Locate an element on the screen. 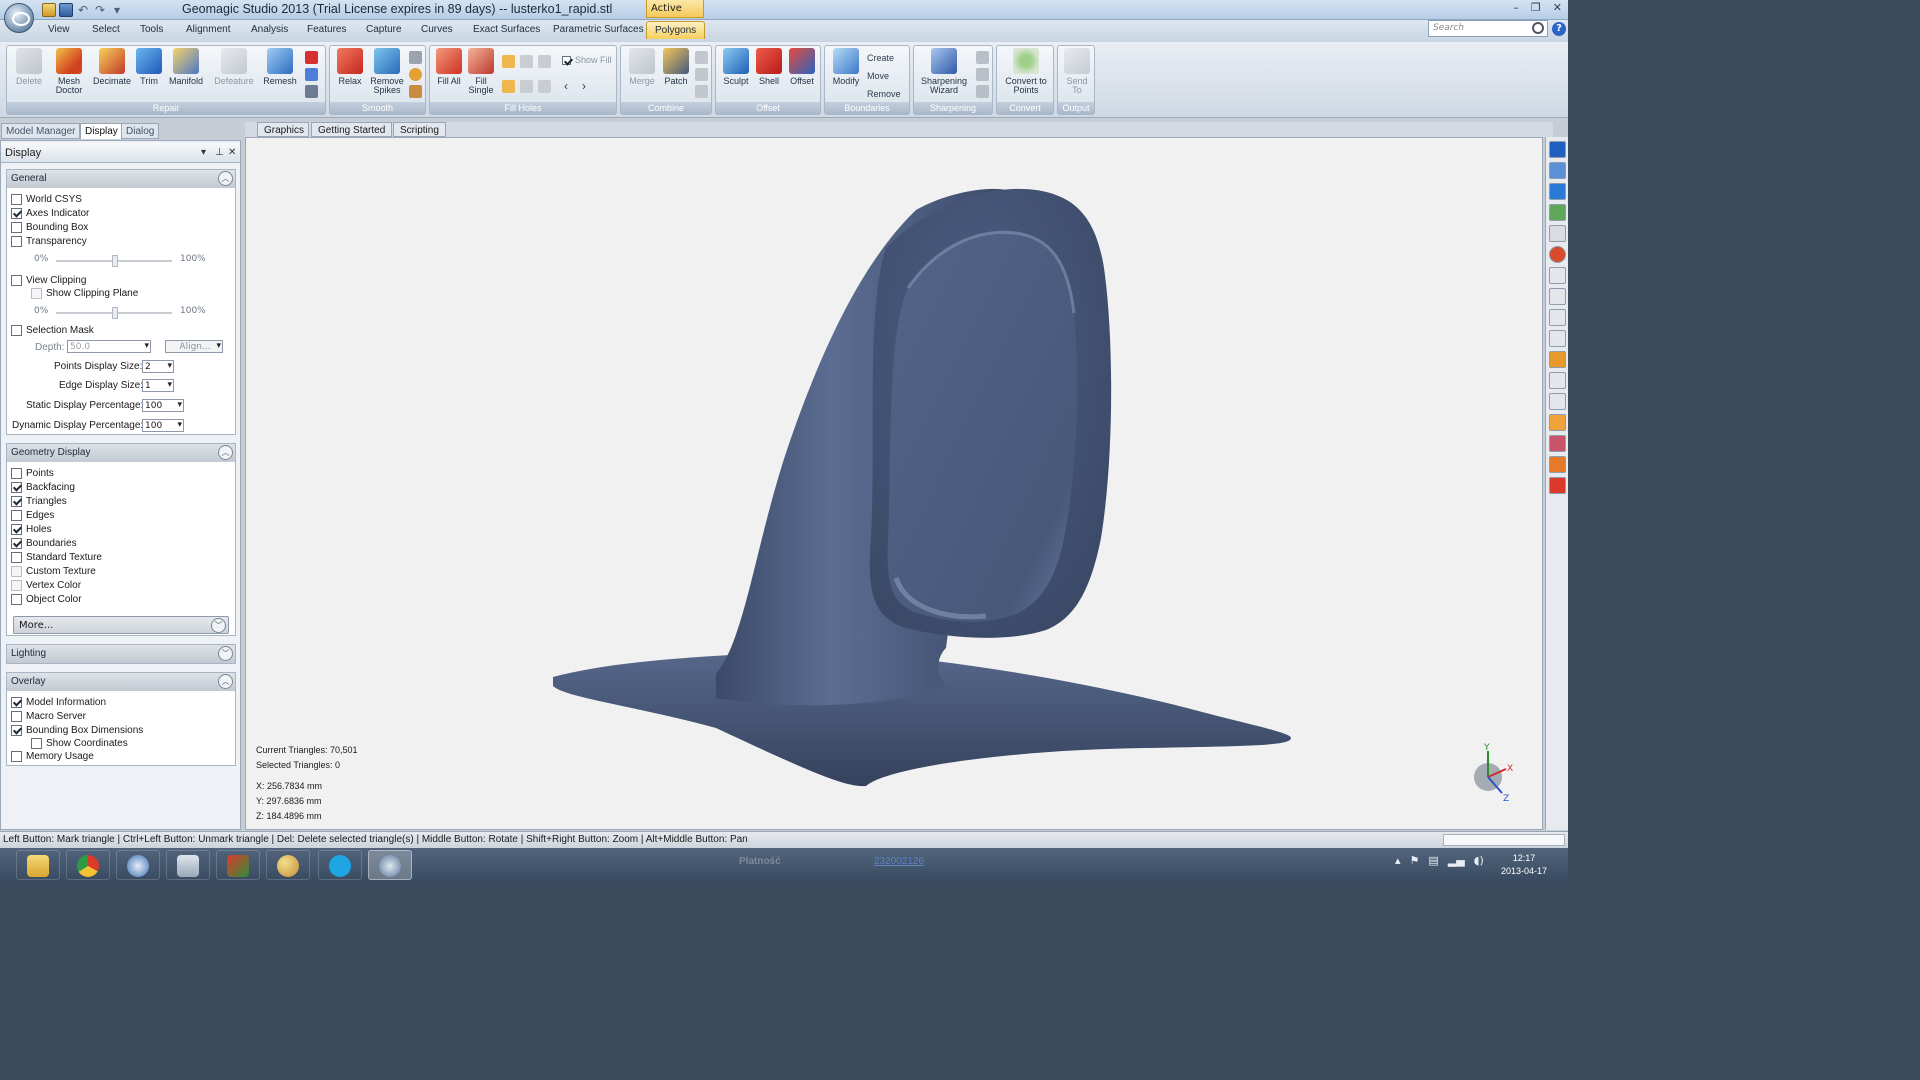 This screenshot has height=1080, width=1920. clipping-slider: 0% 100% is located at coordinates (124, 313).